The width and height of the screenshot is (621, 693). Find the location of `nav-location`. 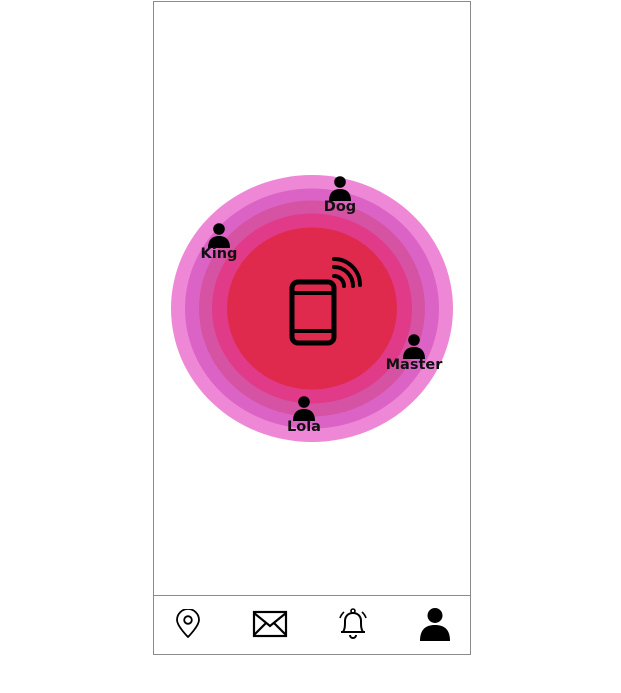

nav-location is located at coordinates (188, 624).